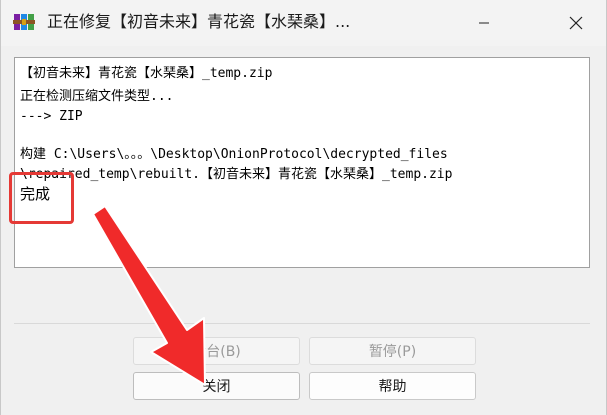 The image size is (607, 415). I want to click on close-window-button, so click(576, 23).